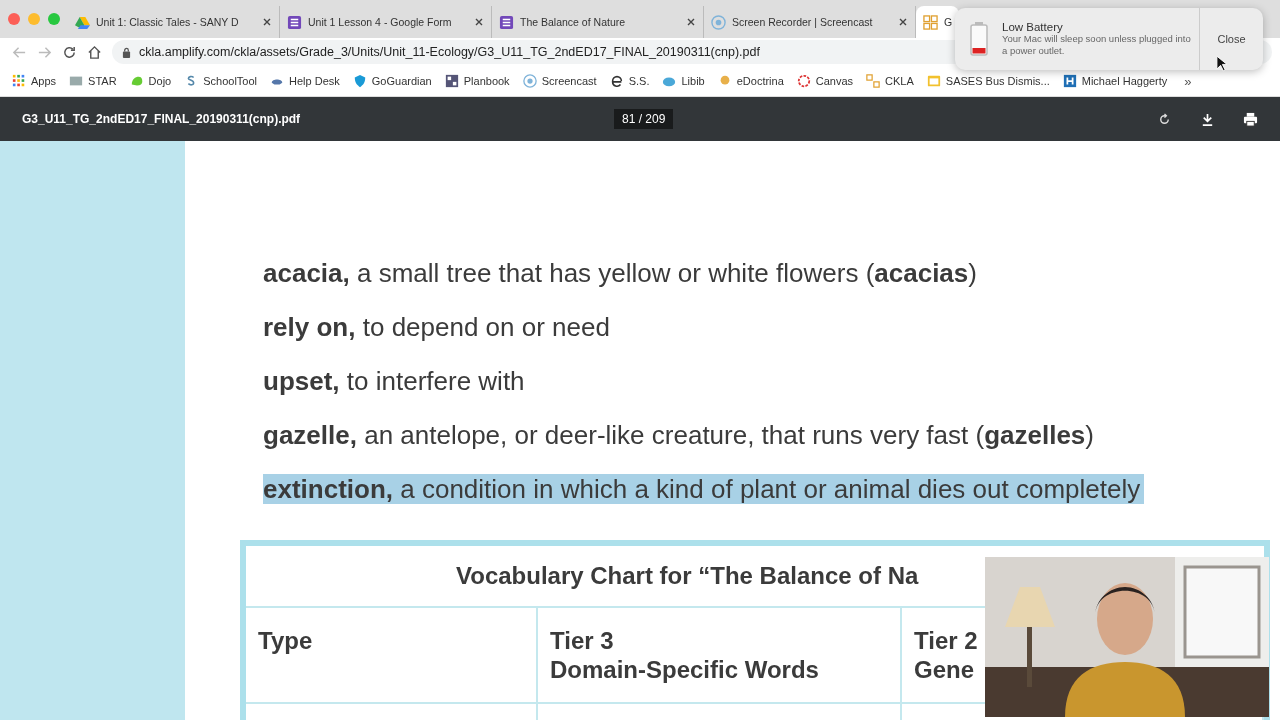  What do you see at coordinates (683, 81) in the screenshot?
I see `bookmark: Libib` at bounding box center [683, 81].